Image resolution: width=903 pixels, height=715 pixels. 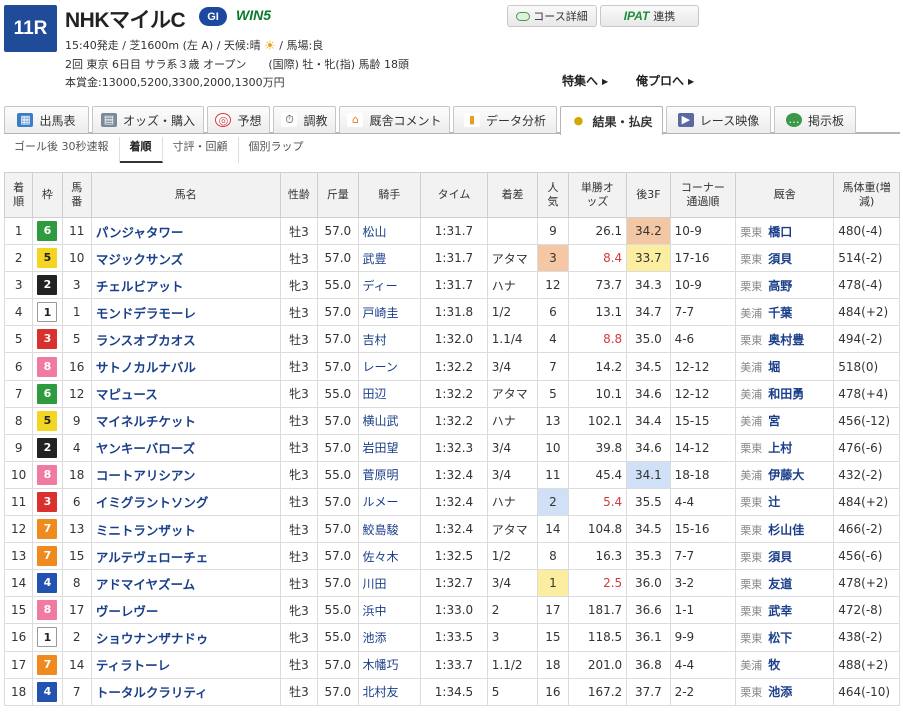 What do you see at coordinates (523, 16) in the screenshot?
I see `course-icon` at bounding box center [523, 16].